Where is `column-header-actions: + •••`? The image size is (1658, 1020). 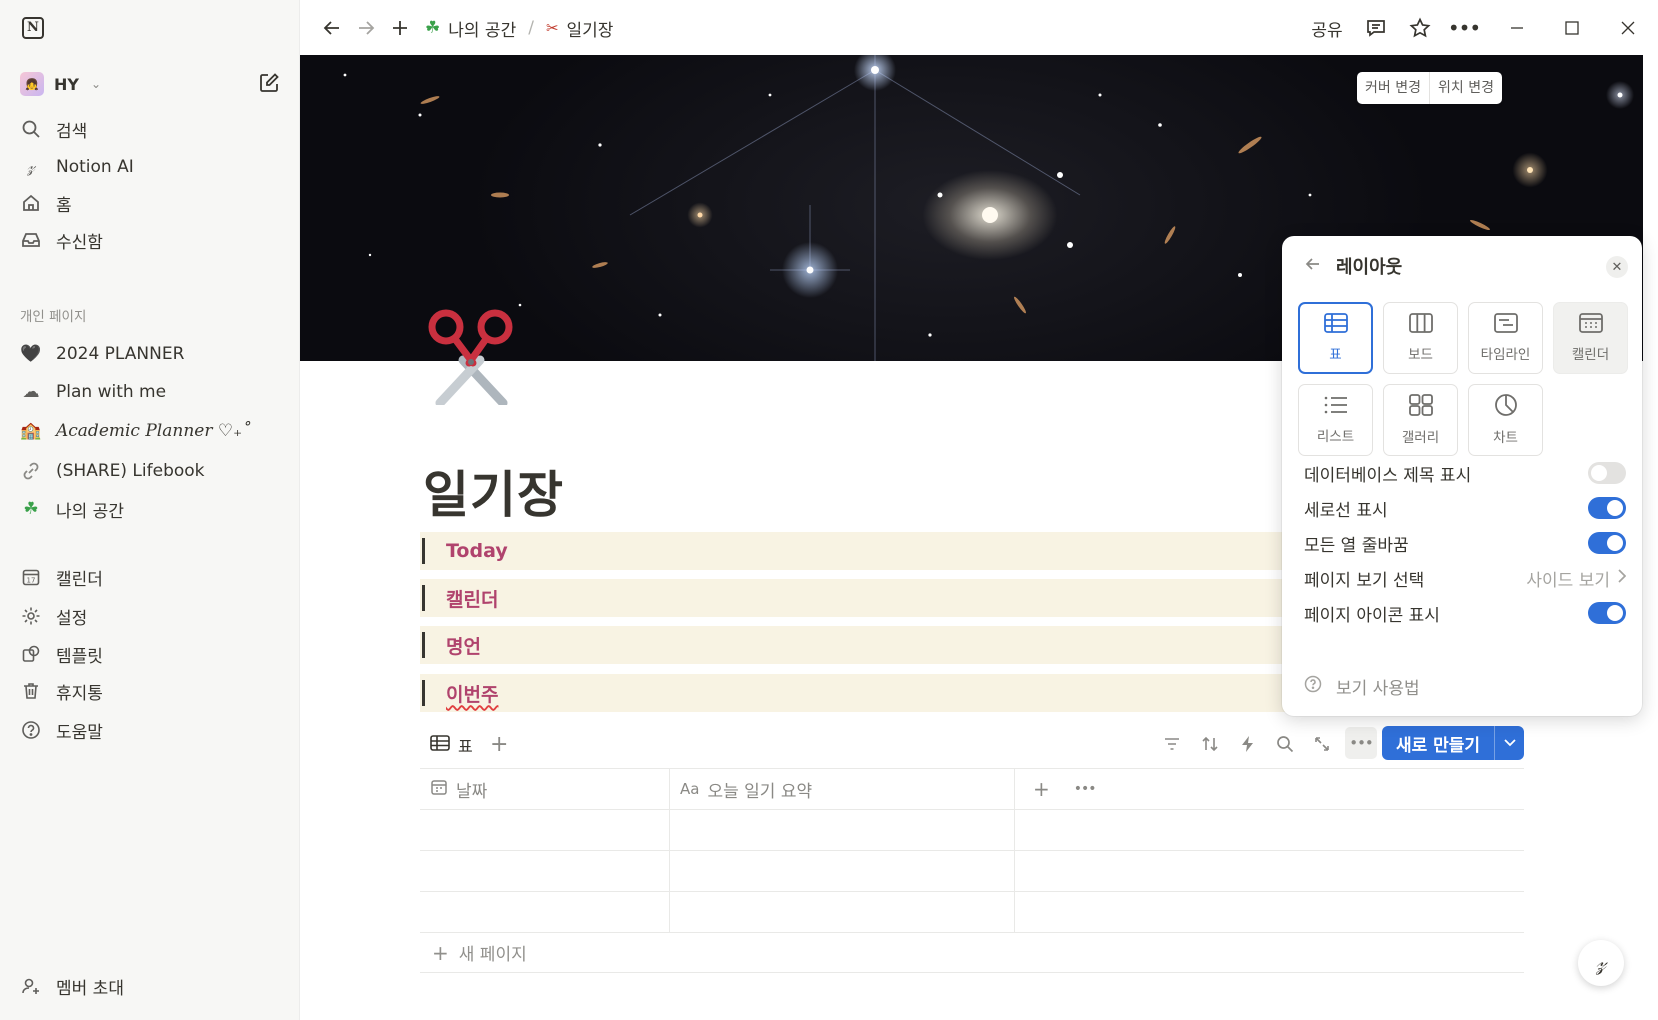
column-header-actions: + ••• is located at coordinates (1269, 789).